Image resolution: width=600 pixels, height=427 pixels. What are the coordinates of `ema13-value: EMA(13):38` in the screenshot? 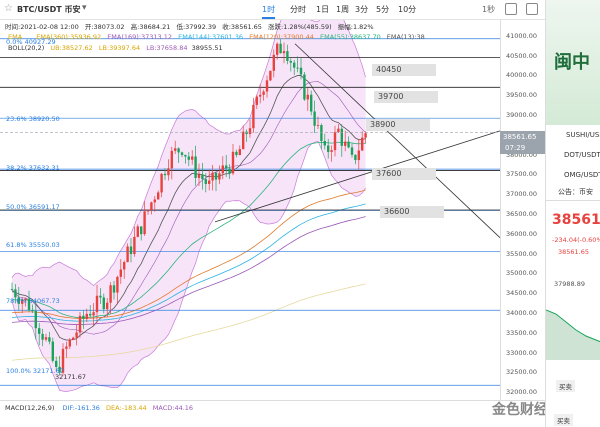 It's located at (405, 37).